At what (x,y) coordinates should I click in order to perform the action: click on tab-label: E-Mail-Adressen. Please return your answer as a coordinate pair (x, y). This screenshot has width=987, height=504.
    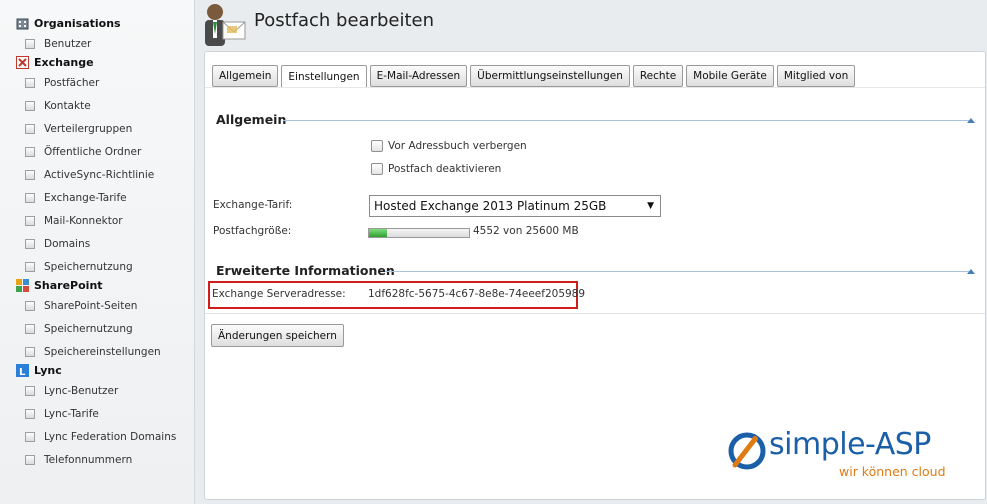
    Looking at the image, I should click on (418, 76).